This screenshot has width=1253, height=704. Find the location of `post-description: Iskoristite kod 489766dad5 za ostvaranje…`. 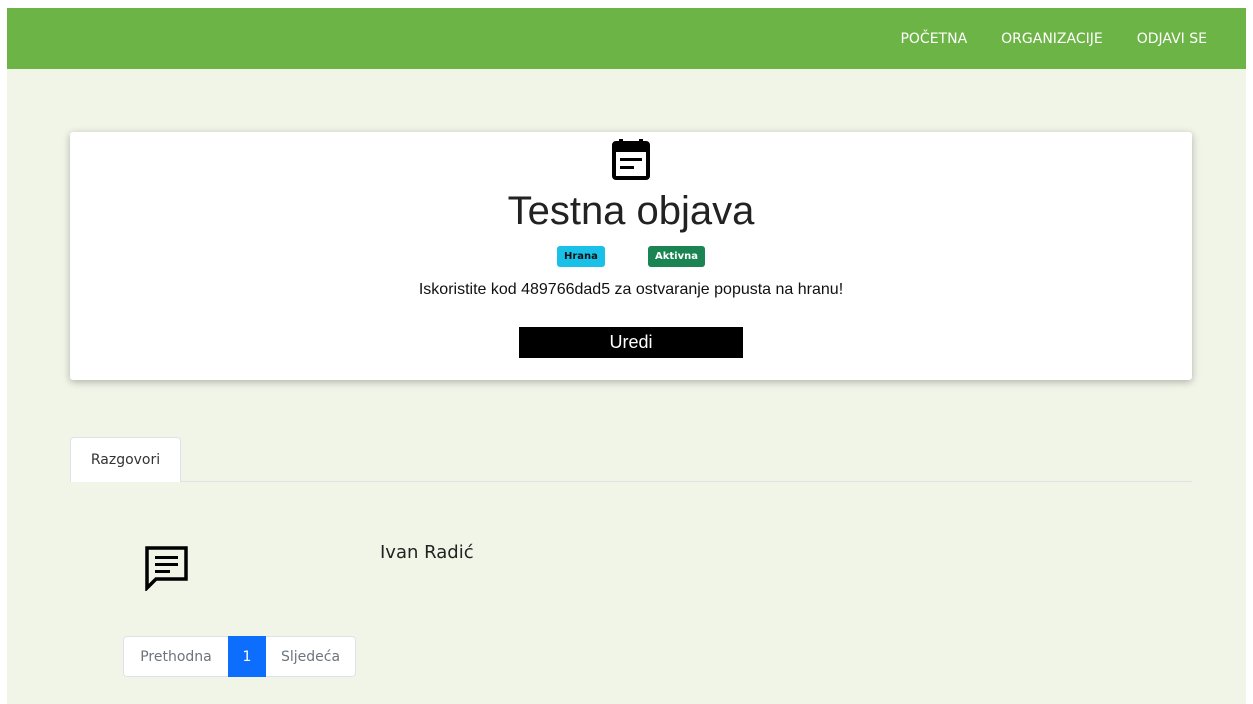

post-description: Iskoristite kod 489766dad5 za ostvaranje… is located at coordinates (631, 289).